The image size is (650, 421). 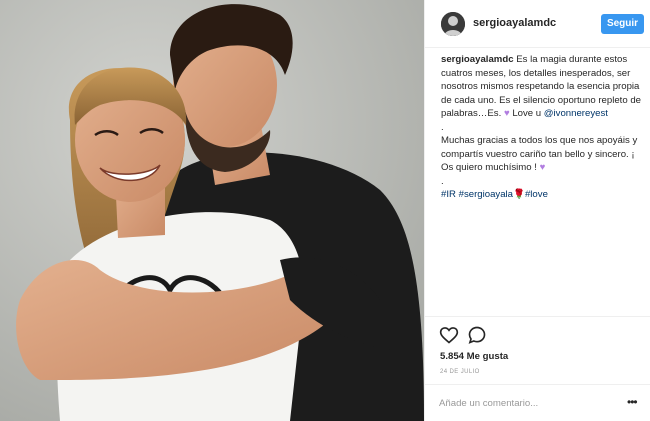 What do you see at coordinates (519, 194) in the screenshot?
I see `rose-emoji-icon: 🌹` at bounding box center [519, 194].